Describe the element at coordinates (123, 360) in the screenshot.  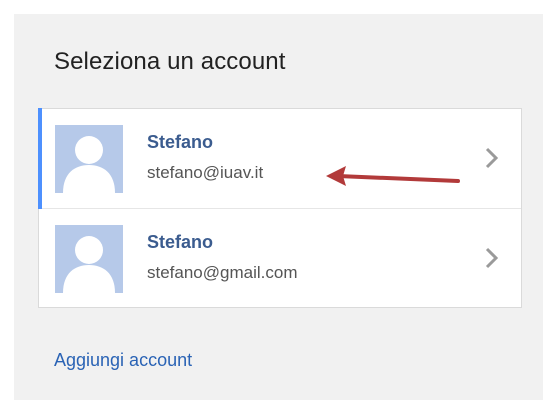
I see `add-account-link: Aggiungi account` at that location.